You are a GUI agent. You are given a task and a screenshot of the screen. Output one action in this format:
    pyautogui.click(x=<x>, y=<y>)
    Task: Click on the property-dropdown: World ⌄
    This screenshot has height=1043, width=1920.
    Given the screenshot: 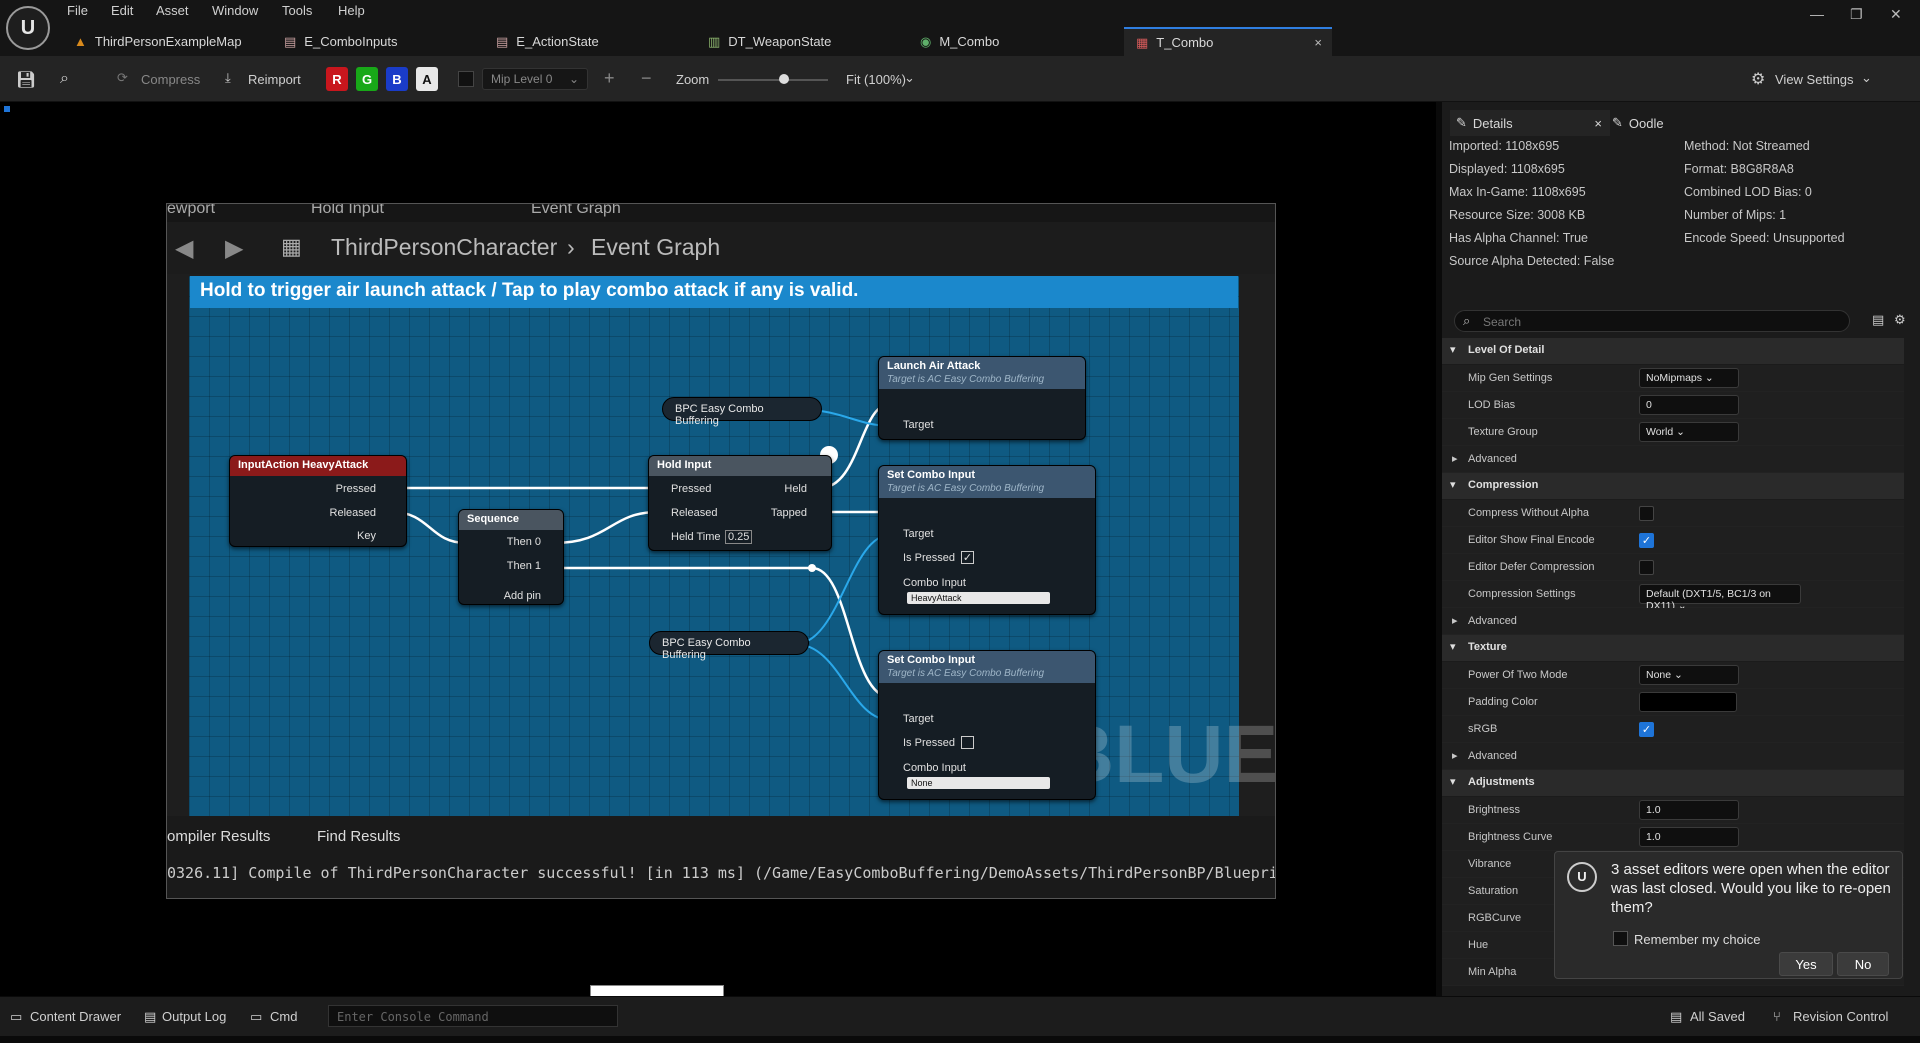 What is the action you would take?
    pyautogui.click(x=1689, y=432)
    